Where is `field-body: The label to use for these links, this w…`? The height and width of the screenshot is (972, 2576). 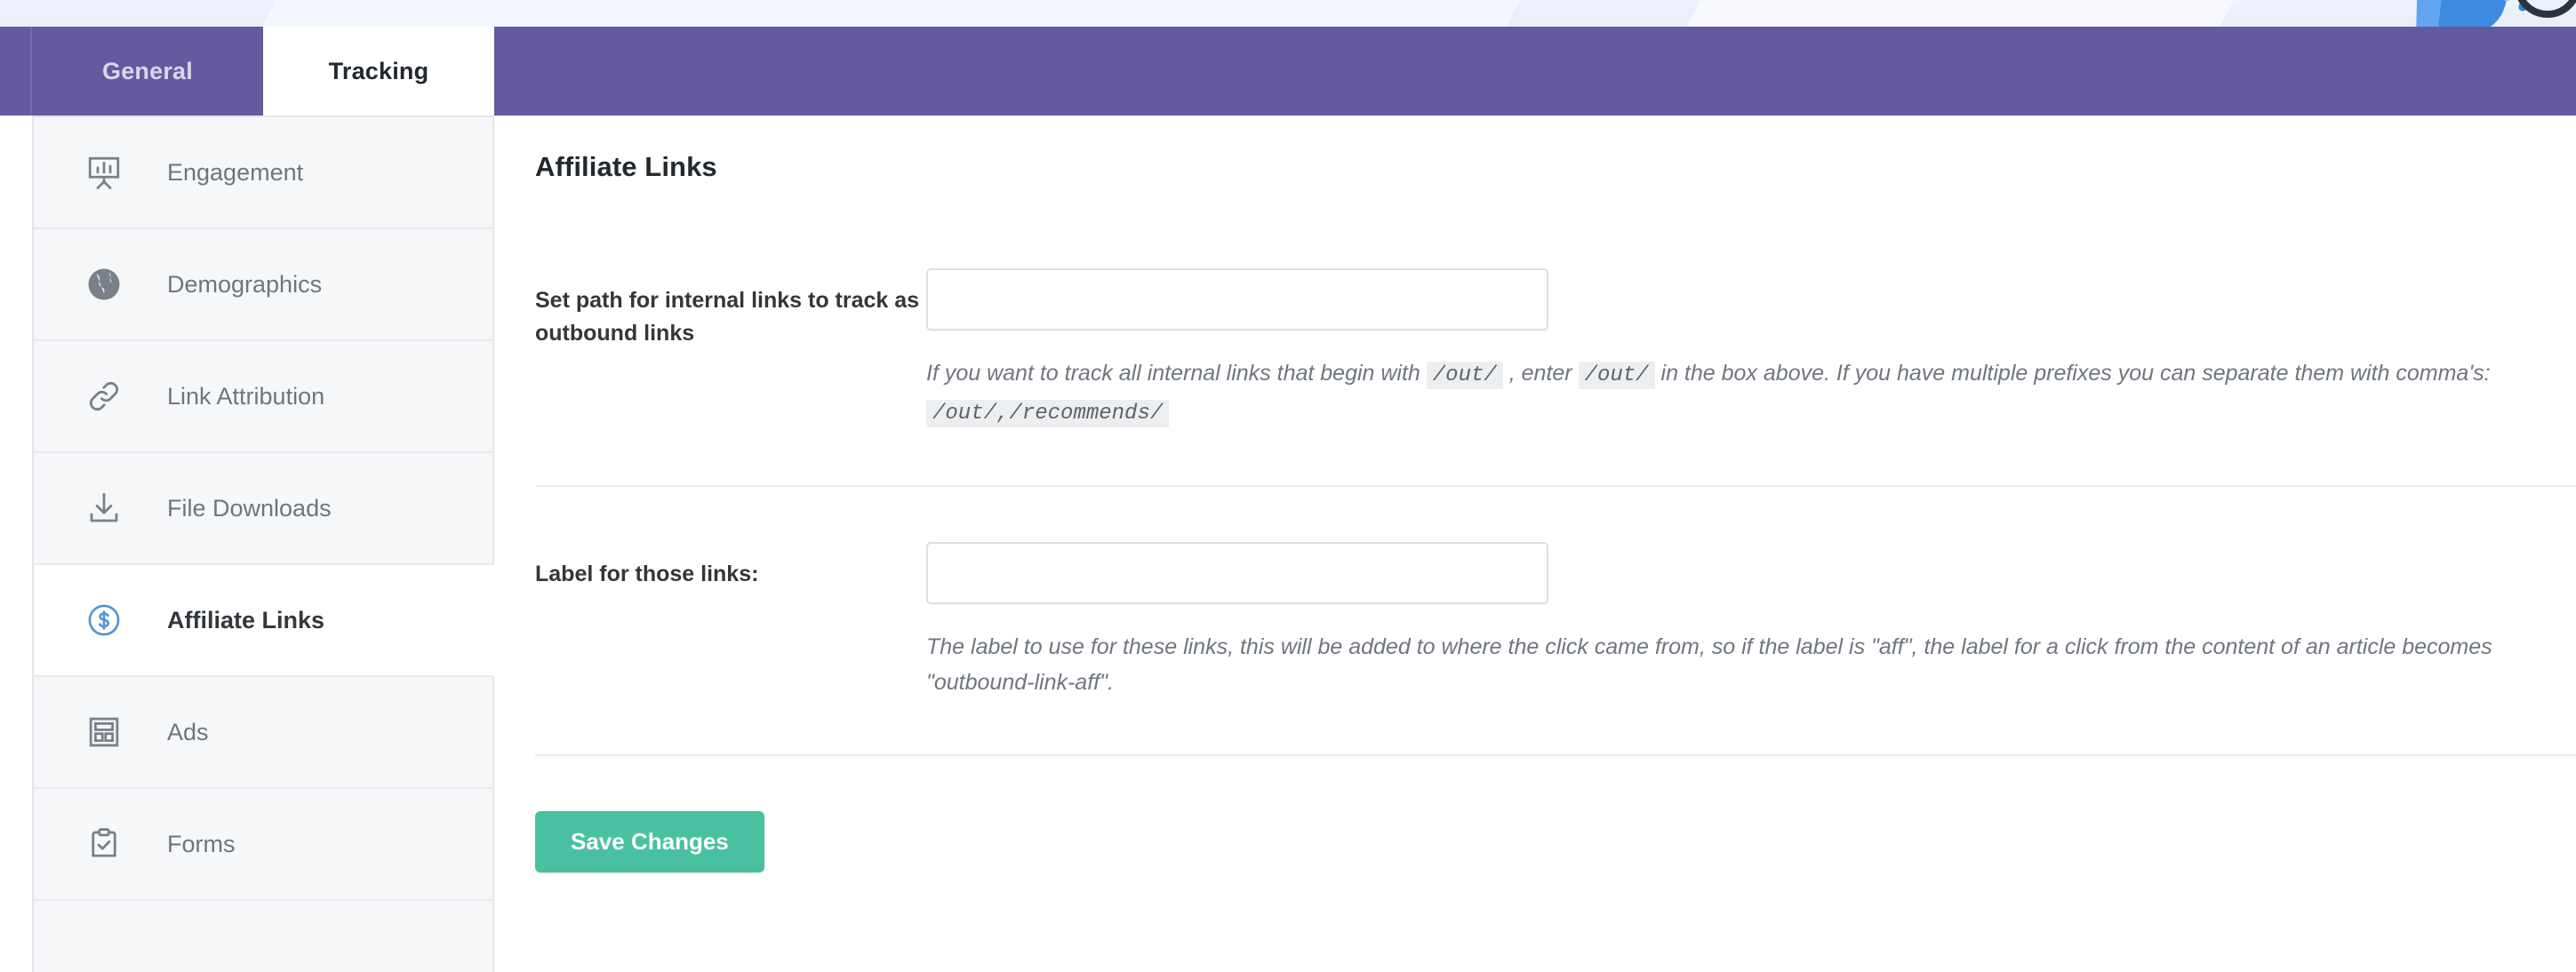 field-body: The label to use for these links, this w… is located at coordinates (1751, 621).